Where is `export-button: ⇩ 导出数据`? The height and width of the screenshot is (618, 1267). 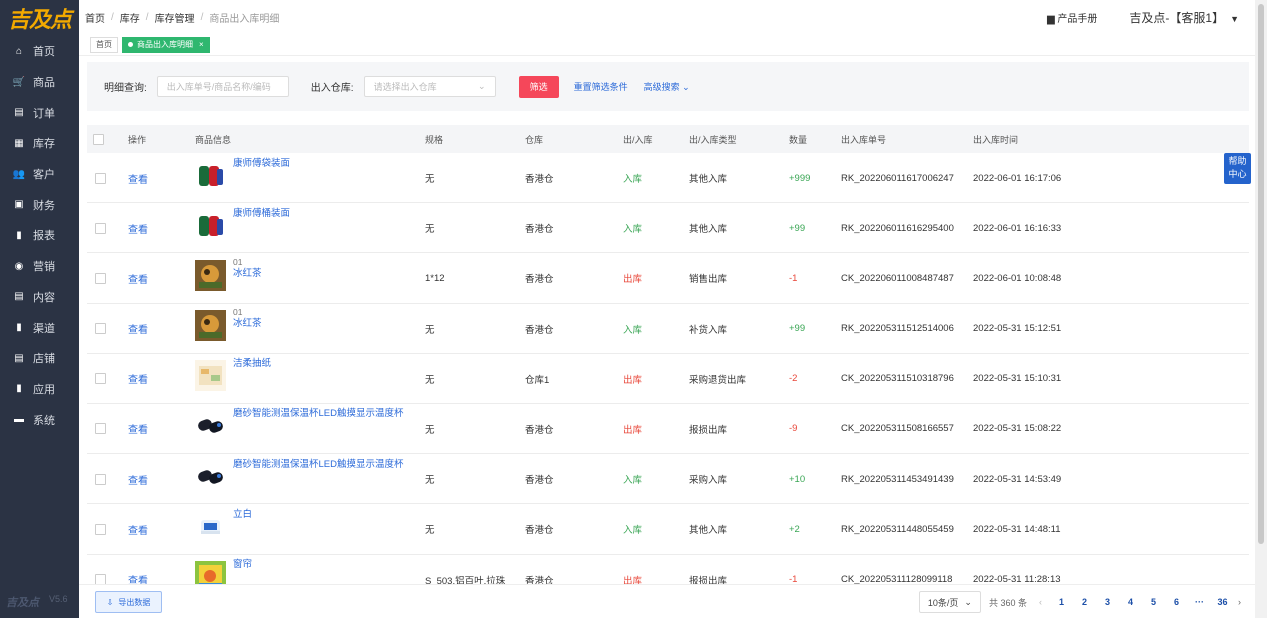
export-button: ⇩ 导出数据 is located at coordinates (128, 602).